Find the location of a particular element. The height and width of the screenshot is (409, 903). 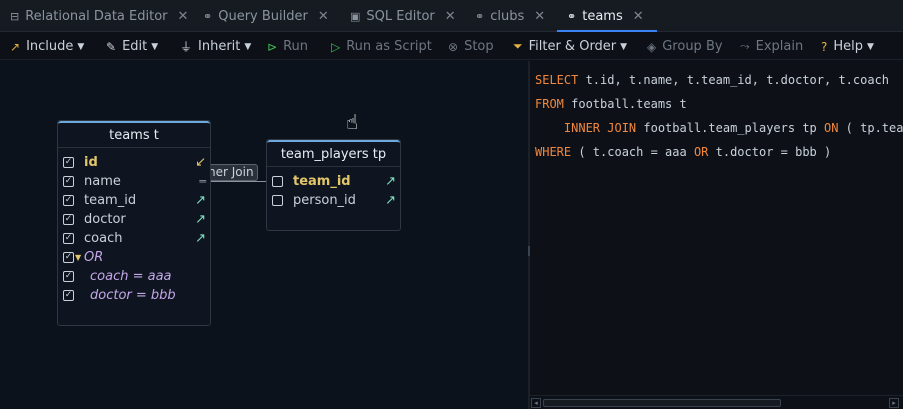

column-label: coach is located at coordinates (103, 238).